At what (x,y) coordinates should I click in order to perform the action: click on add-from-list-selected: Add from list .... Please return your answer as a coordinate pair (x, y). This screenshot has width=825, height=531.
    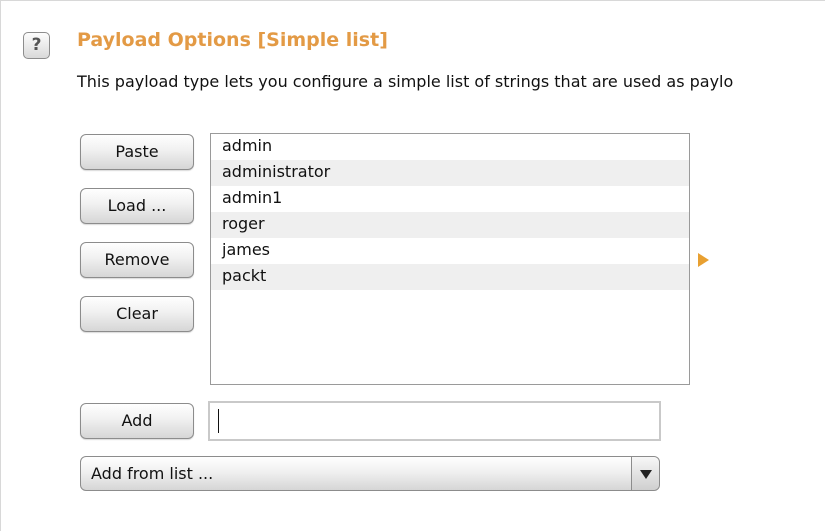
    Looking at the image, I should click on (152, 473).